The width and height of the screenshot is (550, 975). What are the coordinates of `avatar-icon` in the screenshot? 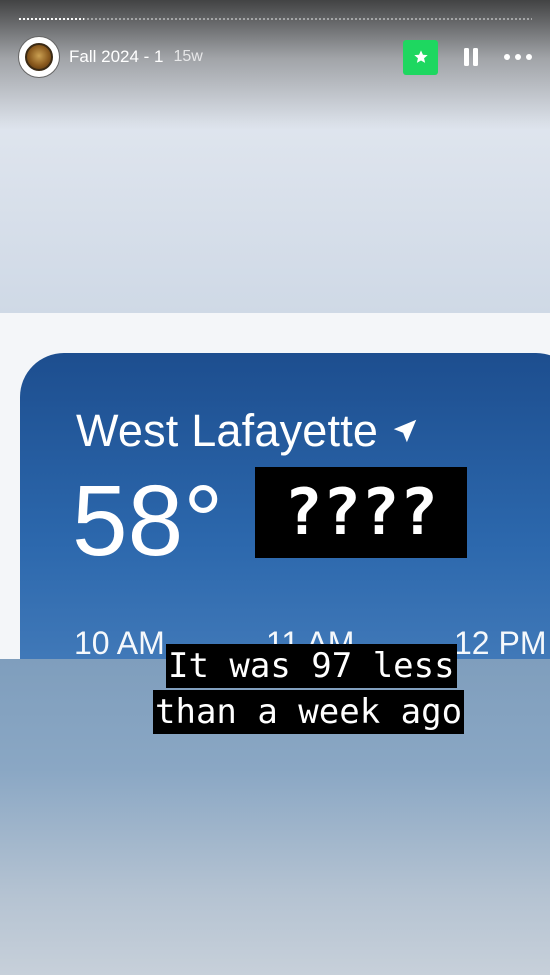 It's located at (39, 57).